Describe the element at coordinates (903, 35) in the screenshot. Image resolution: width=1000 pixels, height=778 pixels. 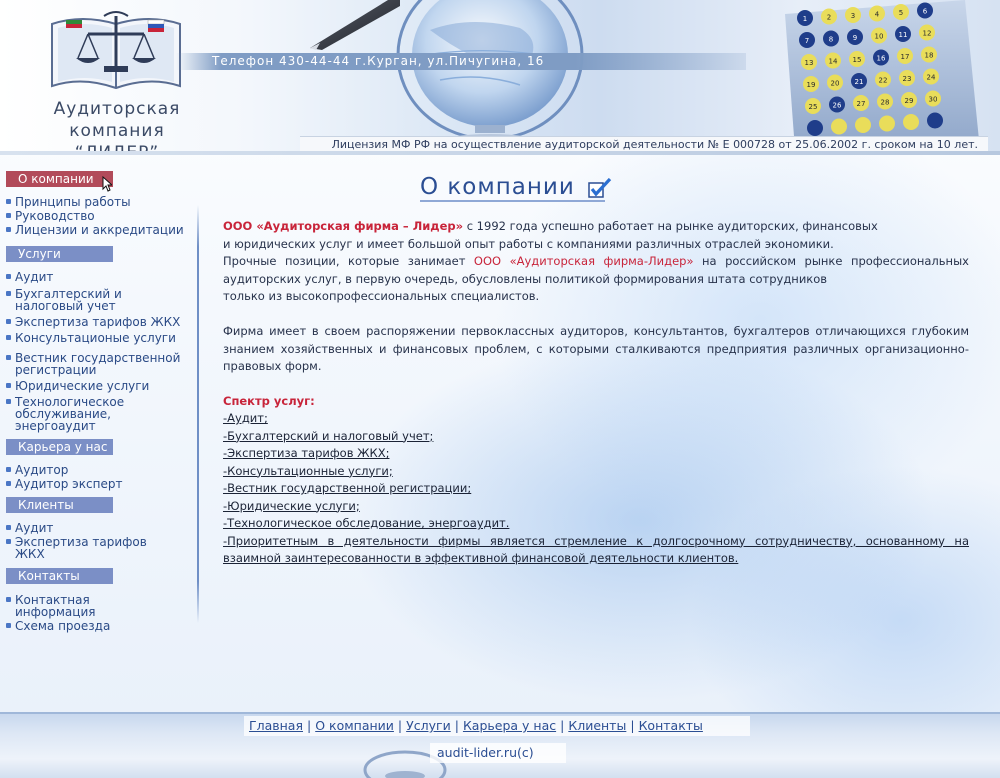
I see `calendar-day-label: 11` at that location.